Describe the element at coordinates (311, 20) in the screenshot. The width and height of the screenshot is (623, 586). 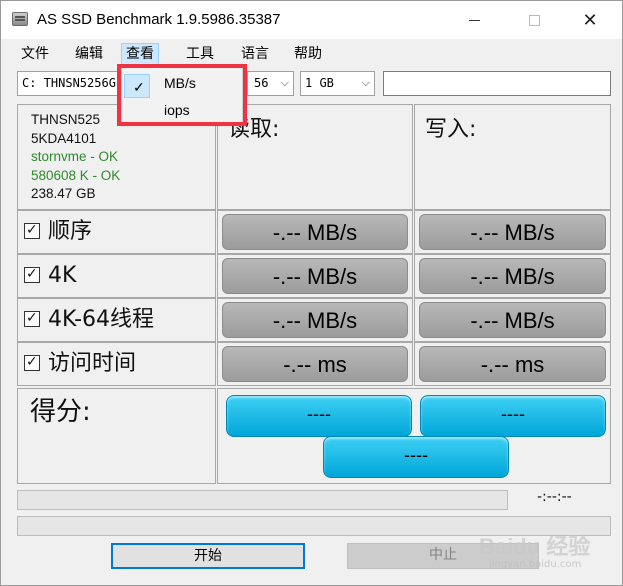
I see `title-bar: AS SSD Benchmark 1.9.5986.35387 ✕` at that location.